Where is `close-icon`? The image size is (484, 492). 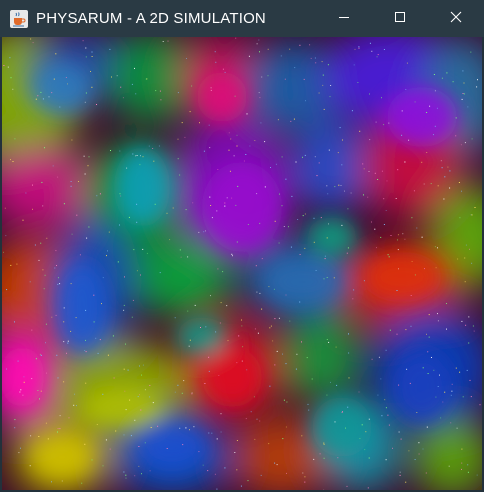 close-icon is located at coordinates (456, 19).